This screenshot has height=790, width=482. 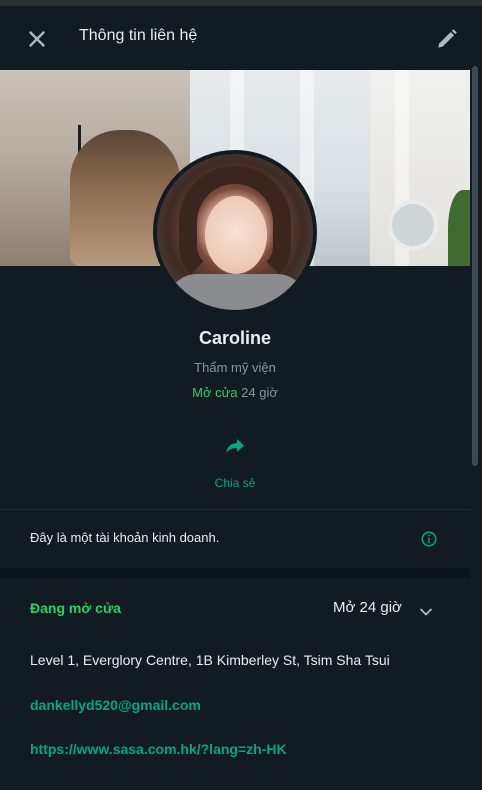 What do you see at coordinates (447, 39) in the screenshot?
I see `pencil-icon` at bounding box center [447, 39].